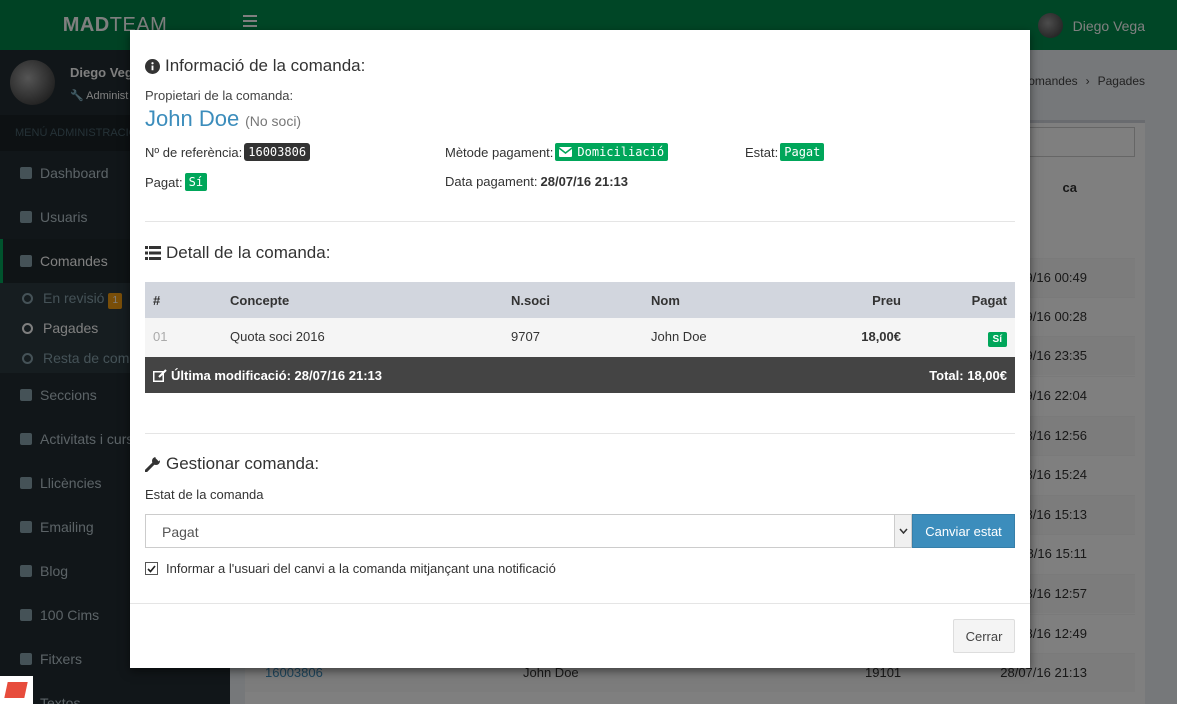  I want to click on table-header: # Concepte N.soci Nom Preu Pagat, so click(580, 300).